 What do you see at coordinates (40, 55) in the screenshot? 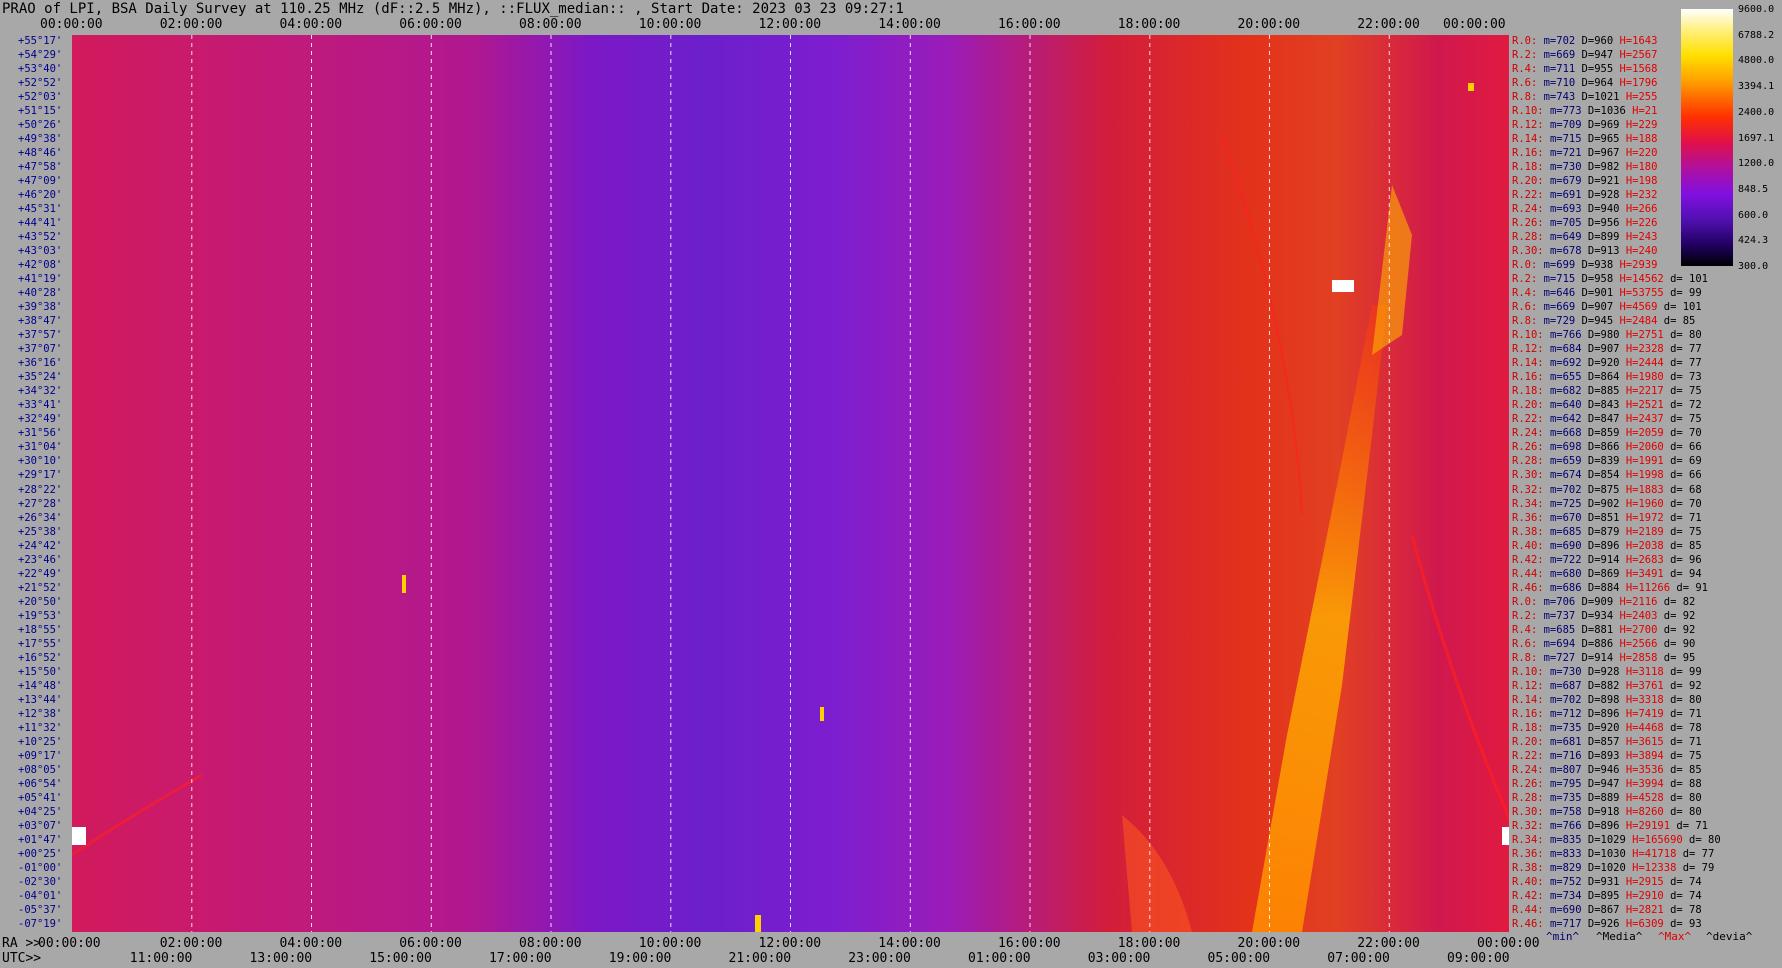
I see `declination-label: +54°29'` at bounding box center [40, 55].